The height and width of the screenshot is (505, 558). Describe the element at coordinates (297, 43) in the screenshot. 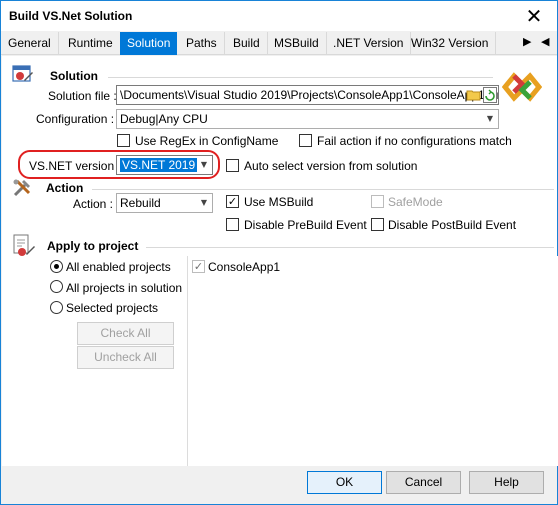

I see `tab-msbuild: MSBuild` at that location.